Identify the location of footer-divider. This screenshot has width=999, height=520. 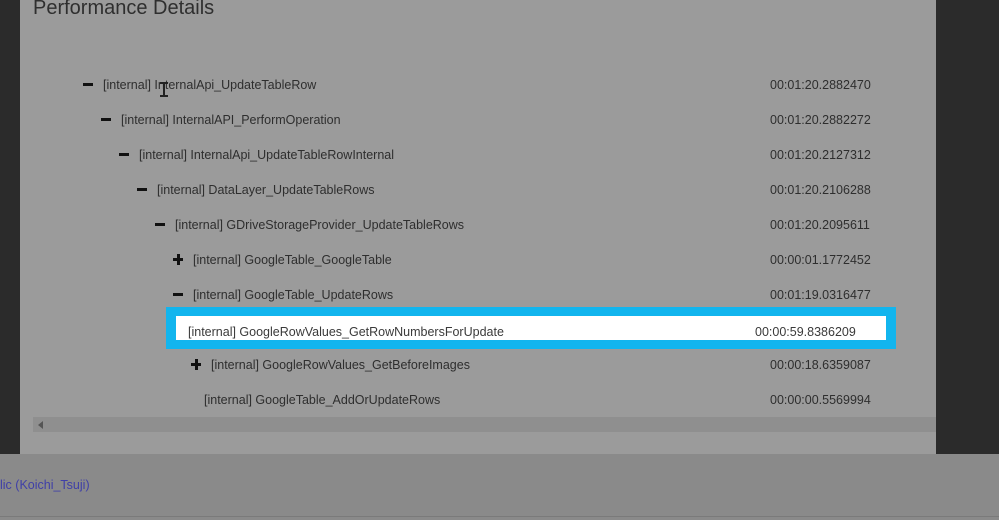
(499, 516).